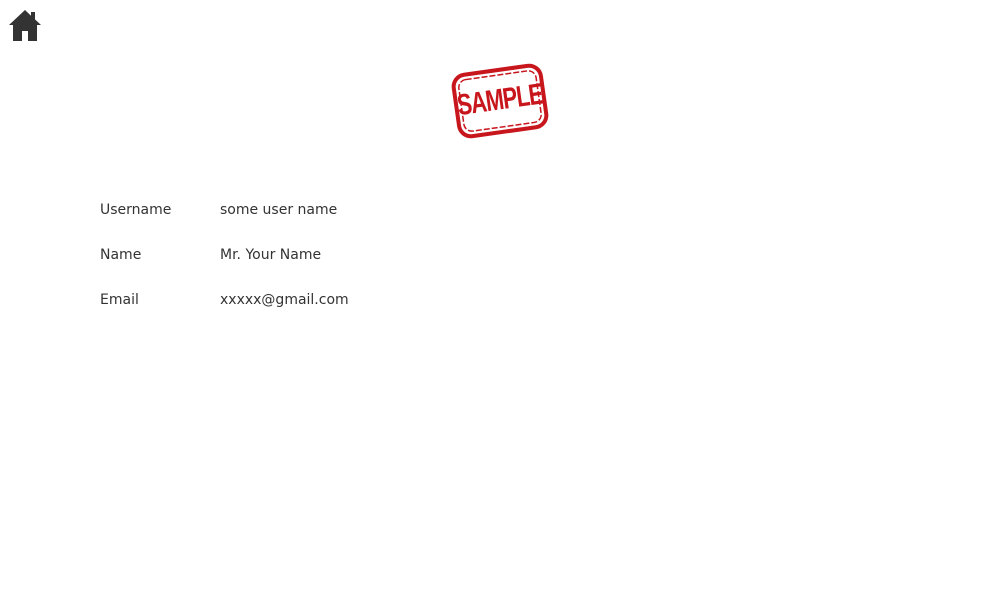  I want to click on home-link, so click(25, 25).